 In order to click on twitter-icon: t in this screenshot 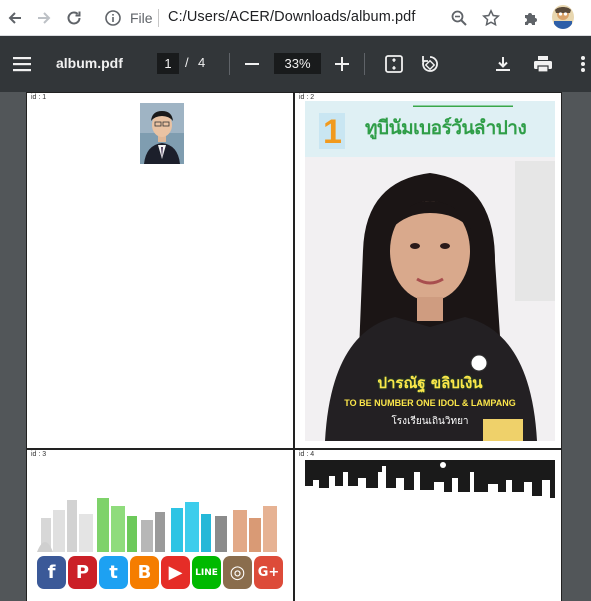, I will do `click(113, 572)`.